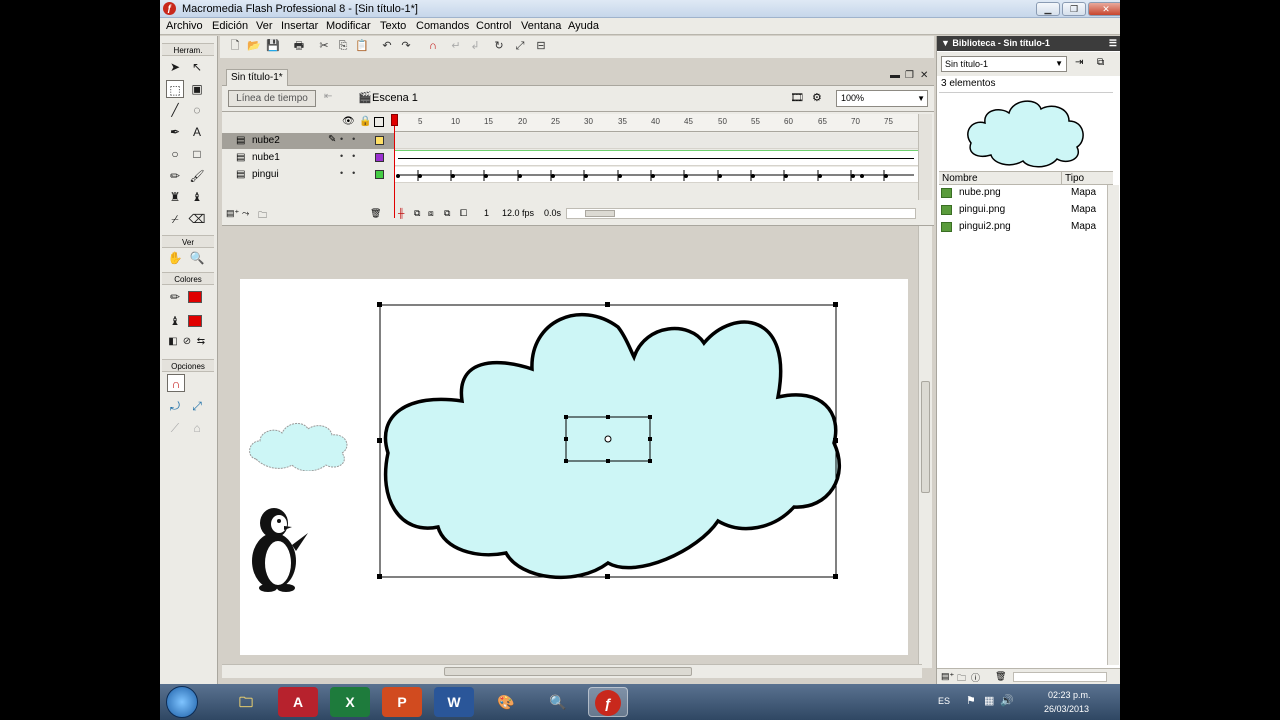 Image resolution: width=1280 pixels, height=720 pixels. I want to click on paste-icon: 📋, so click(362, 46).